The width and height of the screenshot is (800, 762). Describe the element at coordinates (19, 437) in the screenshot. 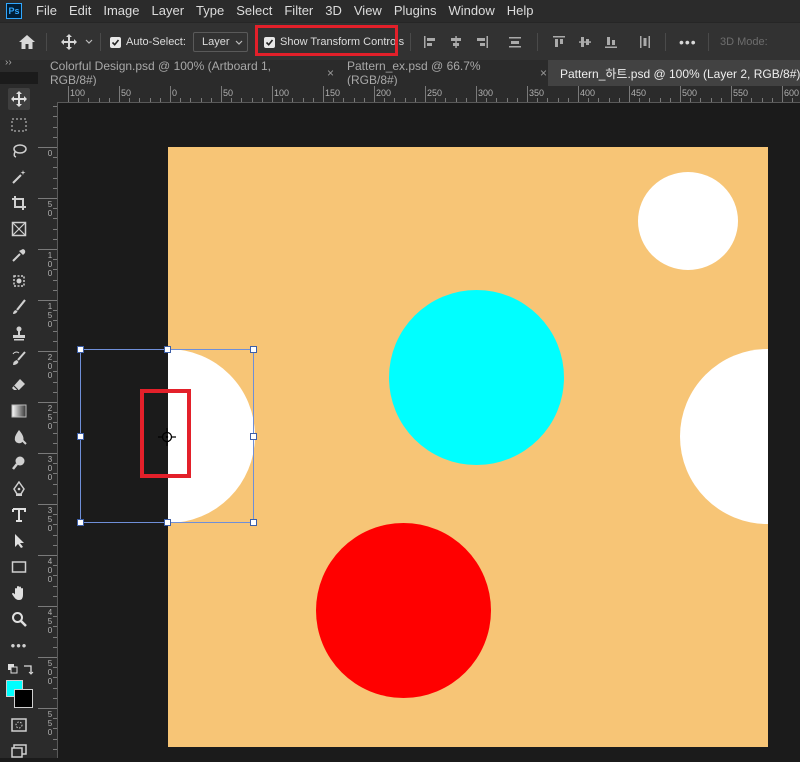

I see `blur-tool` at that location.